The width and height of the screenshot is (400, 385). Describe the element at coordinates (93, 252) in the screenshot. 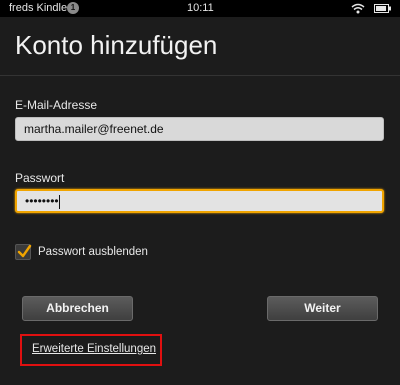

I see `hide-password-label: Passwort ausblenden` at that location.